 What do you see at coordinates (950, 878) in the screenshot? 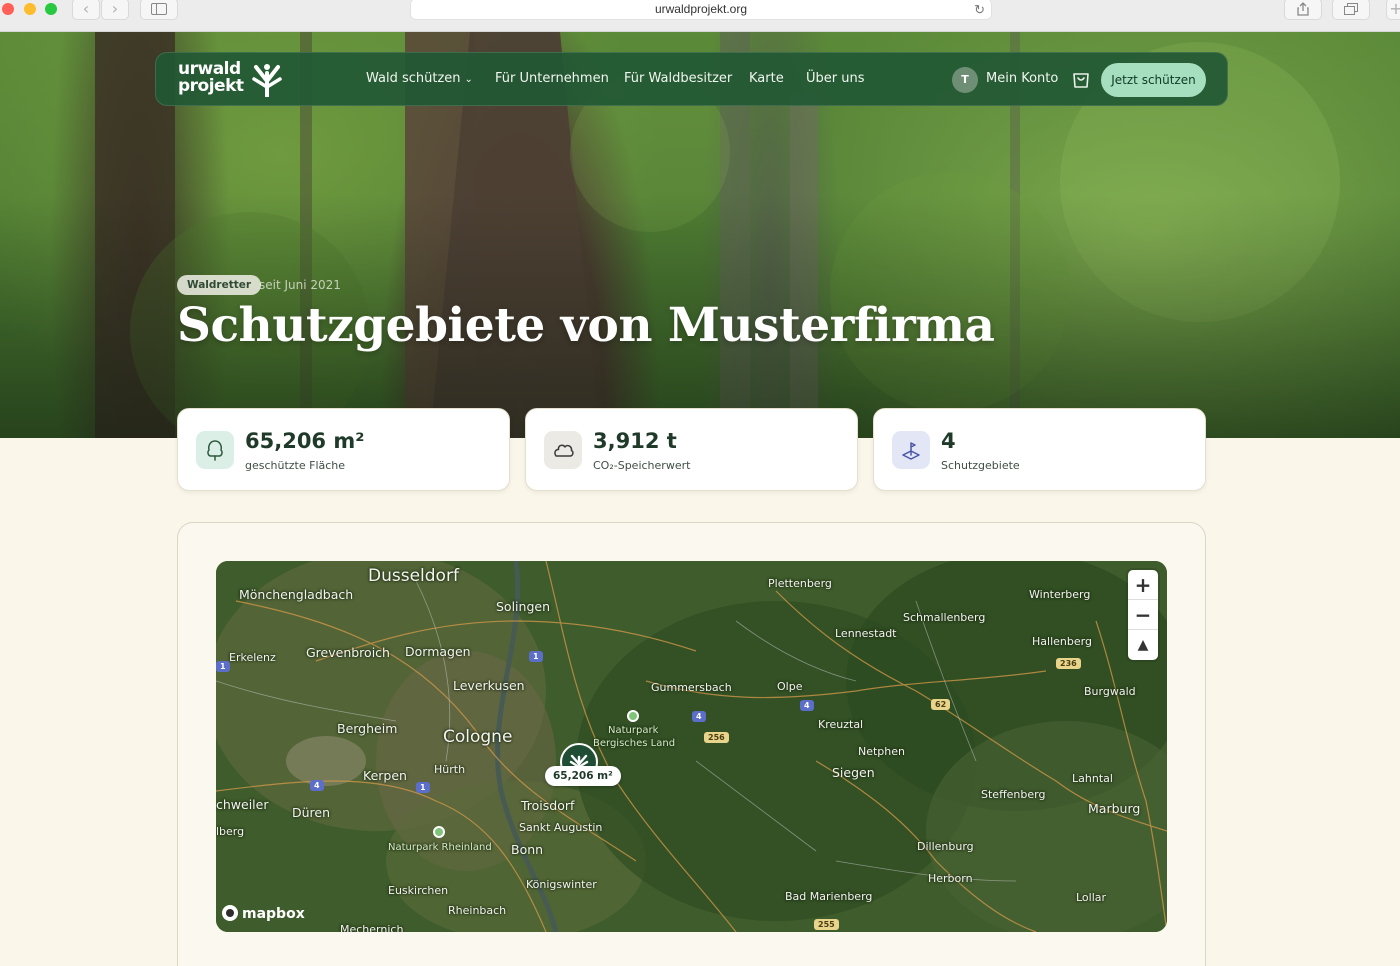
I see `map-label-city: Herborn` at bounding box center [950, 878].